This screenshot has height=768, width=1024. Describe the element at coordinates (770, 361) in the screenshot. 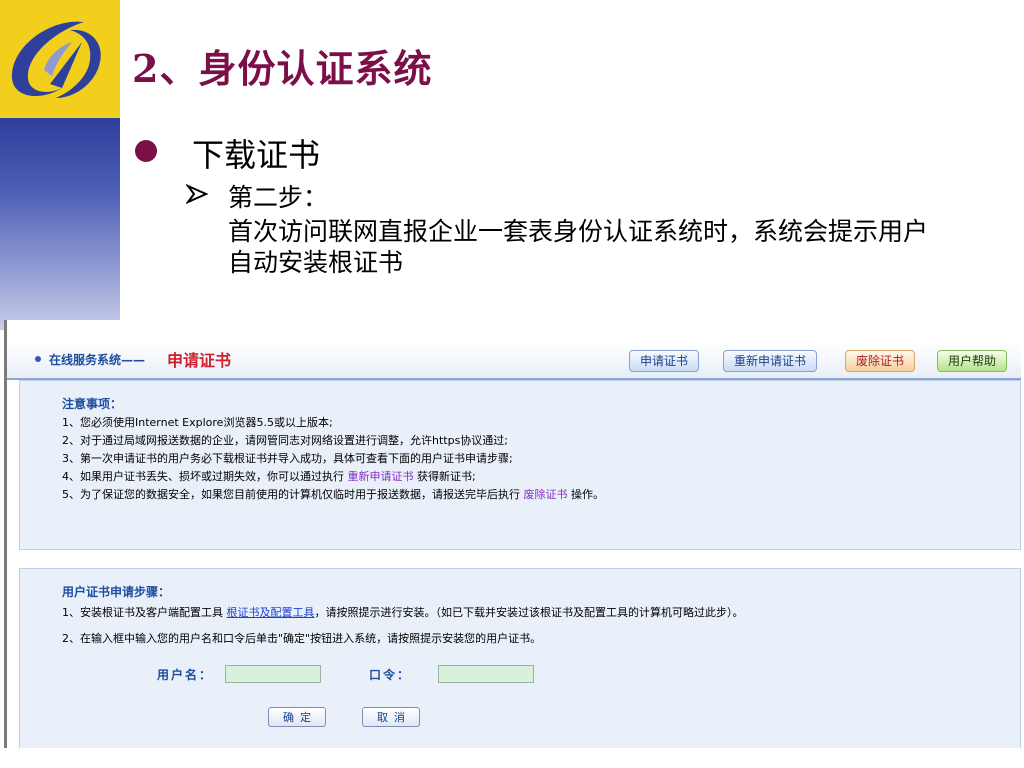

I see `reapply-cert-button: 重新申请证书` at that location.